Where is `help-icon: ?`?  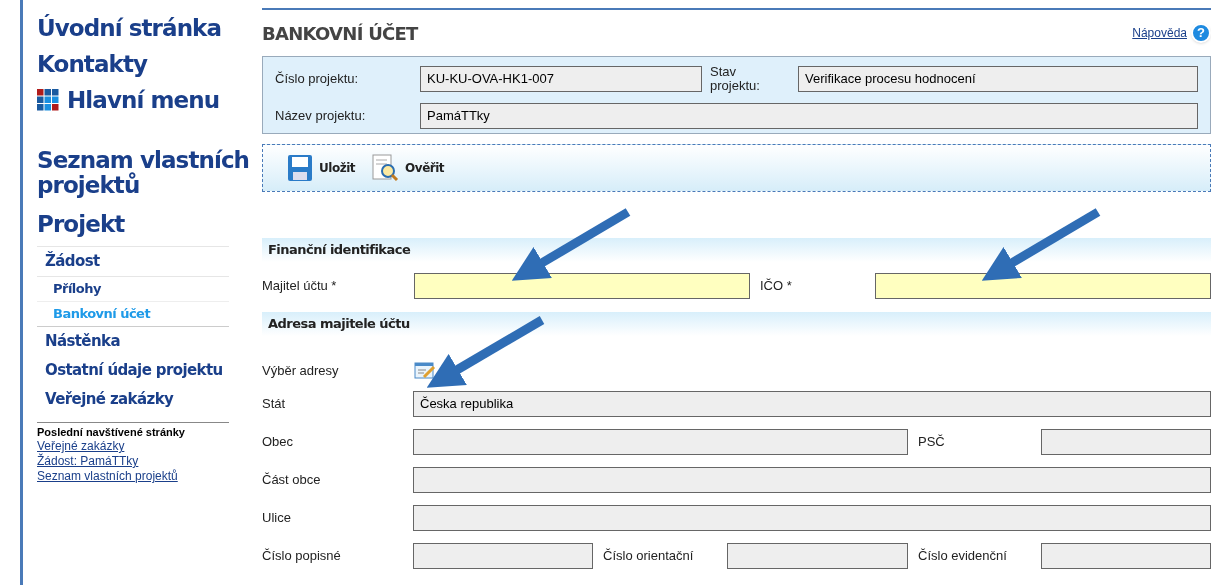
help-icon: ? is located at coordinates (1201, 33).